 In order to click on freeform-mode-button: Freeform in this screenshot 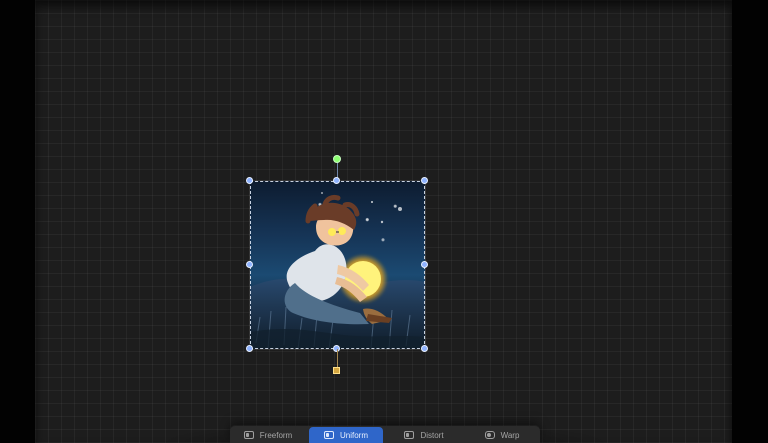, I will do `click(268, 435)`.